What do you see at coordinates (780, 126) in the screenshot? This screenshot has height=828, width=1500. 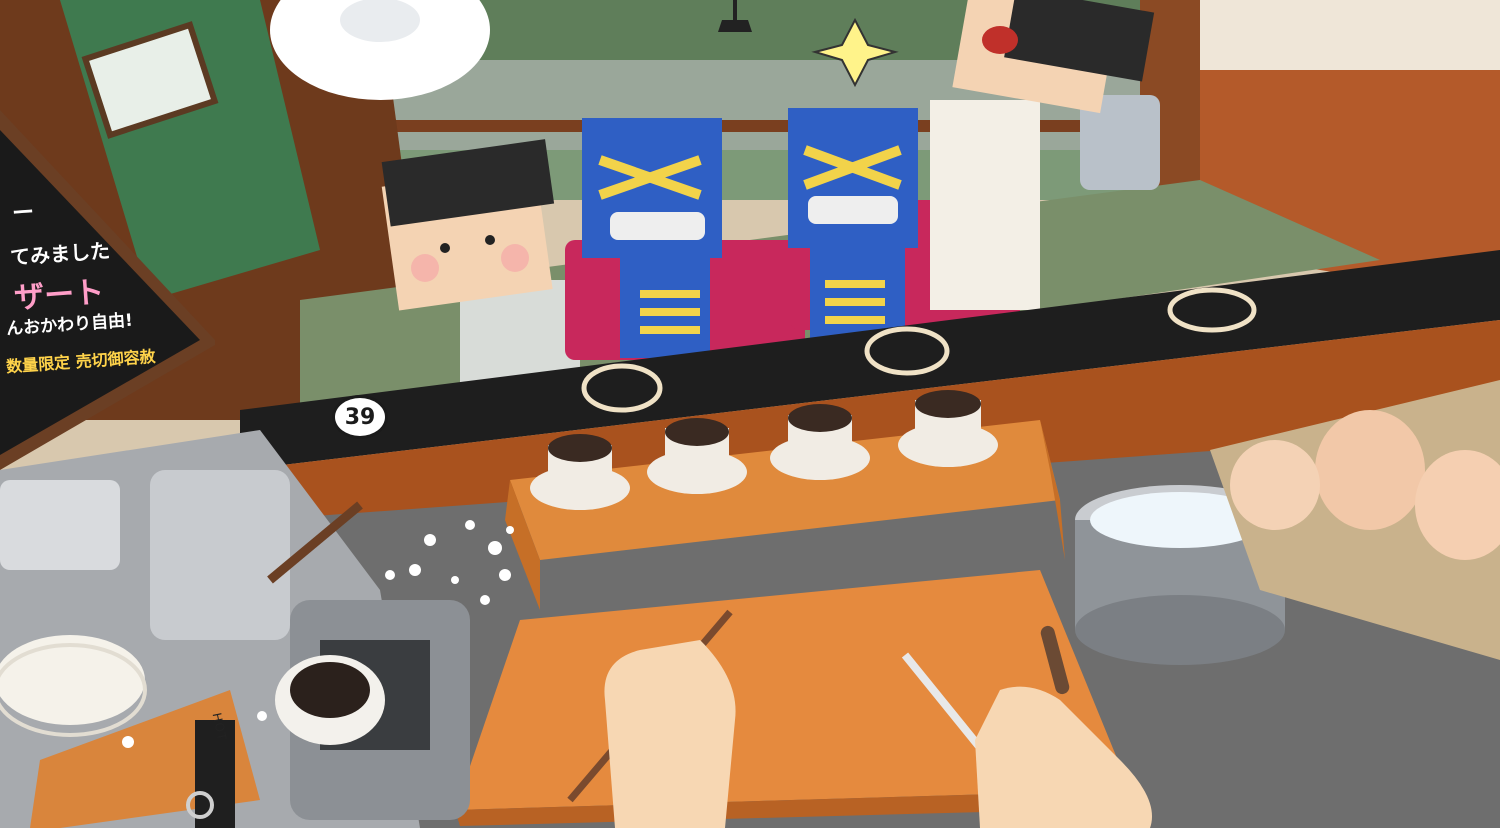 I see `window-frame-bottom` at bounding box center [780, 126].